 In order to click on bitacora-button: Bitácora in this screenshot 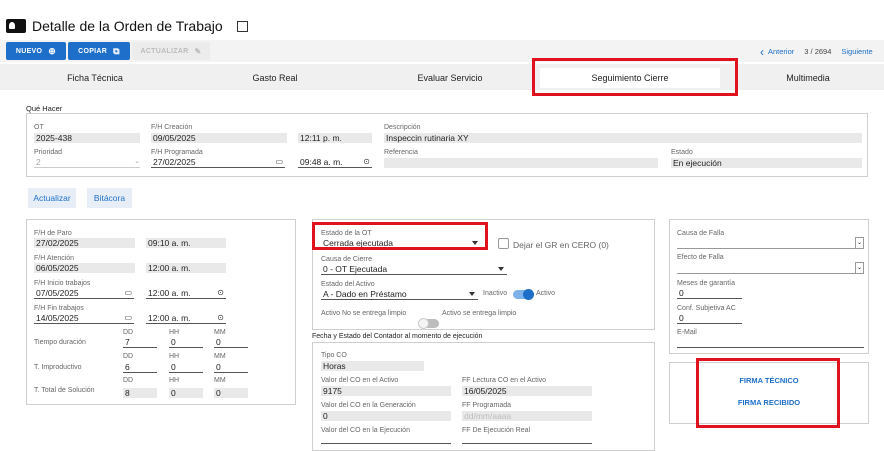, I will do `click(109, 198)`.